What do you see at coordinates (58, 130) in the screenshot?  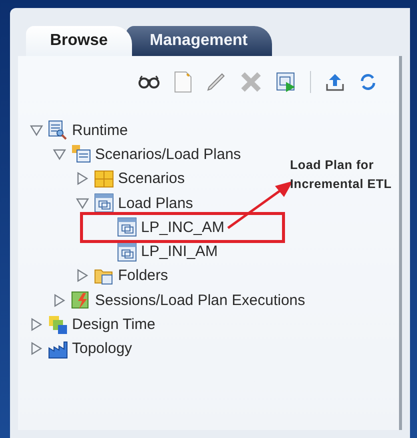 I see `runtime-icon` at bounding box center [58, 130].